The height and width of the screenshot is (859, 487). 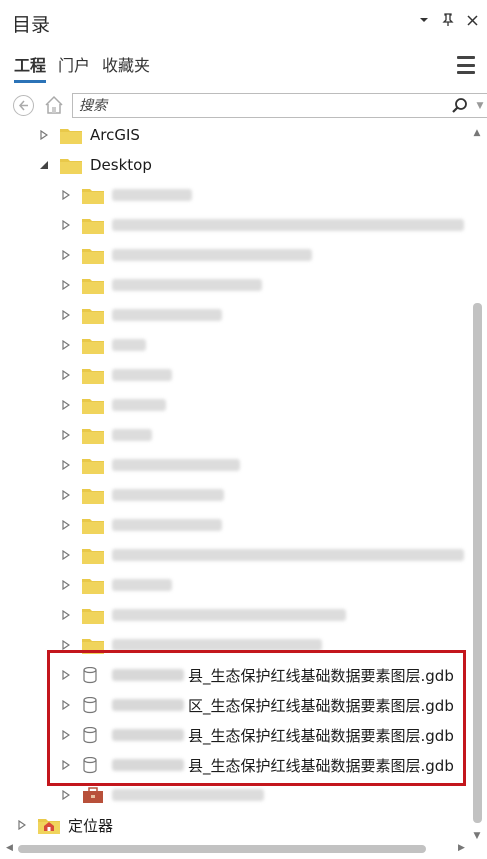 What do you see at coordinates (472, 20) in the screenshot?
I see `close-icon` at bounding box center [472, 20].